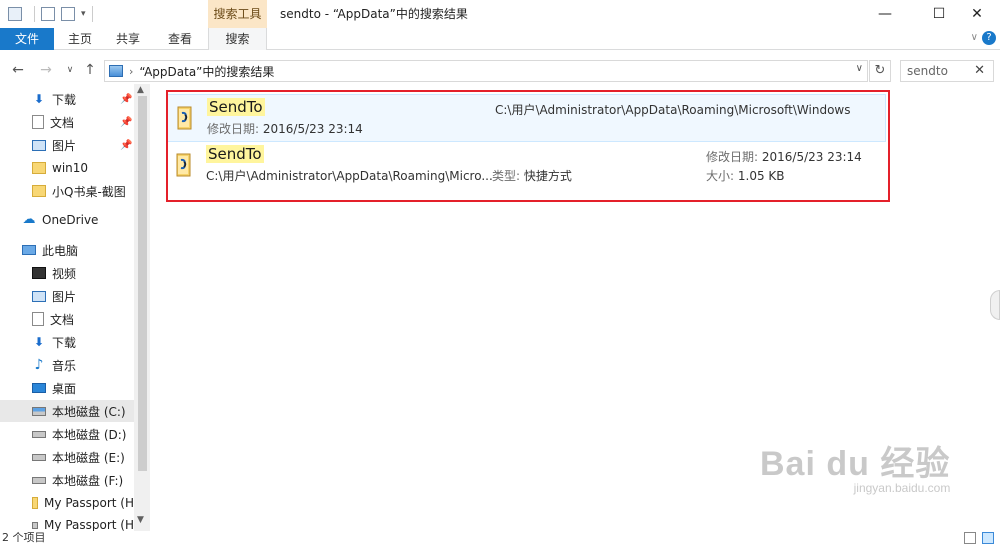  What do you see at coordinates (237, 14) in the screenshot?
I see `context-tab-search-tools: 搜索工具` at bounding box center [237, 14].